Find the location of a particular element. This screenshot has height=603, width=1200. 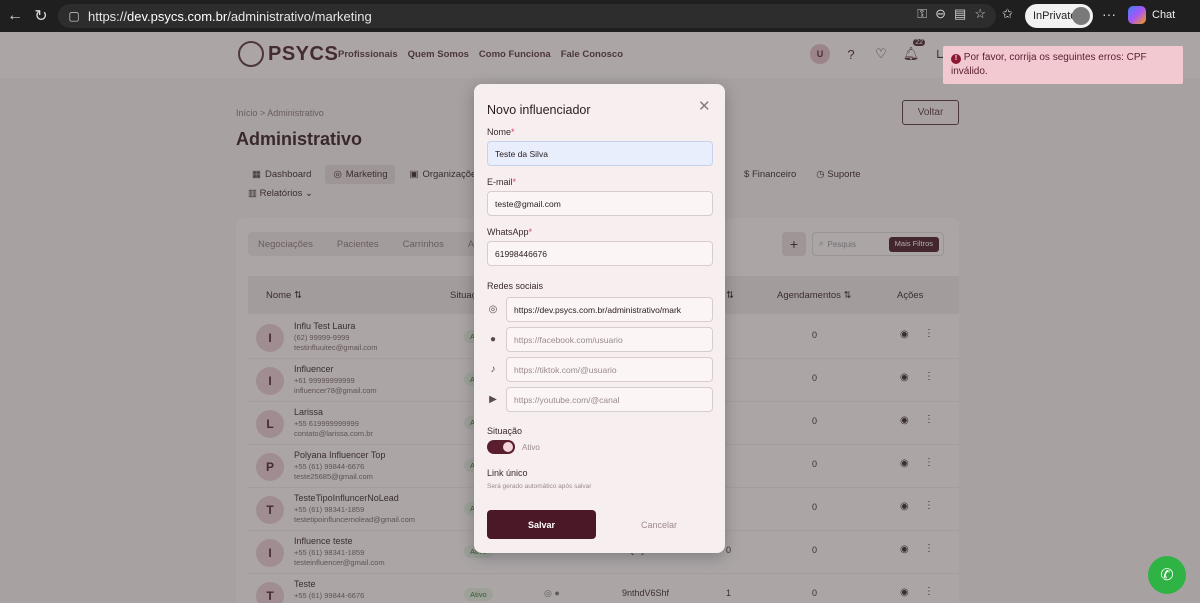

unique-link-hint: Será gerado automático após salvar is located at coordinates (539, 486).